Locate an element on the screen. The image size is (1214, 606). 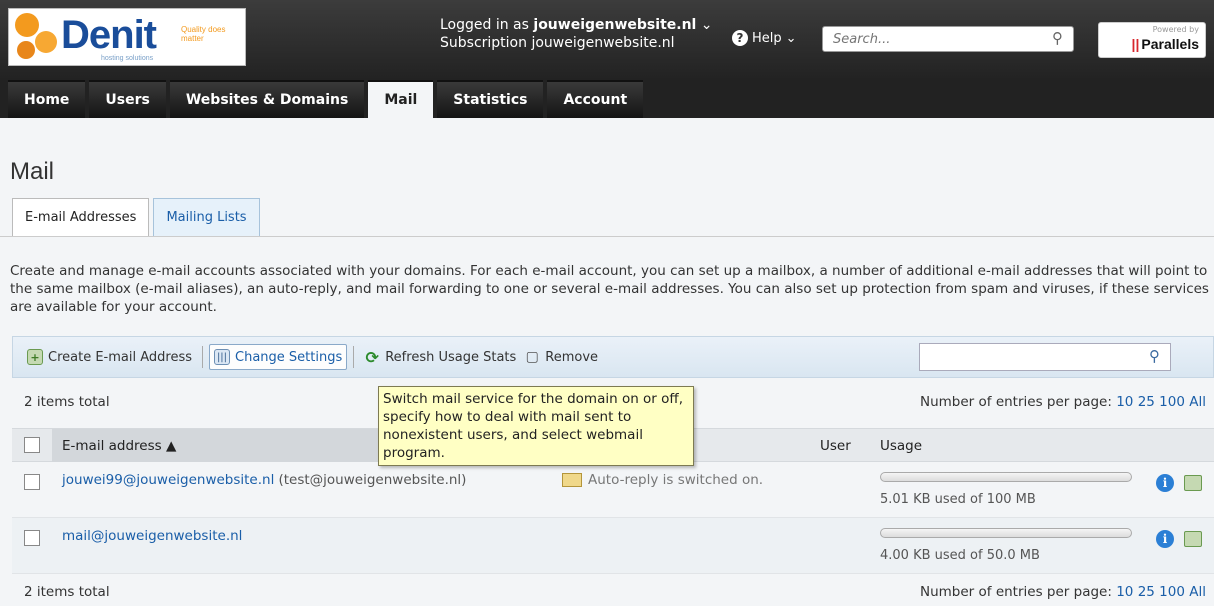
tab-mailing-lists: Mailing Lists is located at coordinates (206, 217).